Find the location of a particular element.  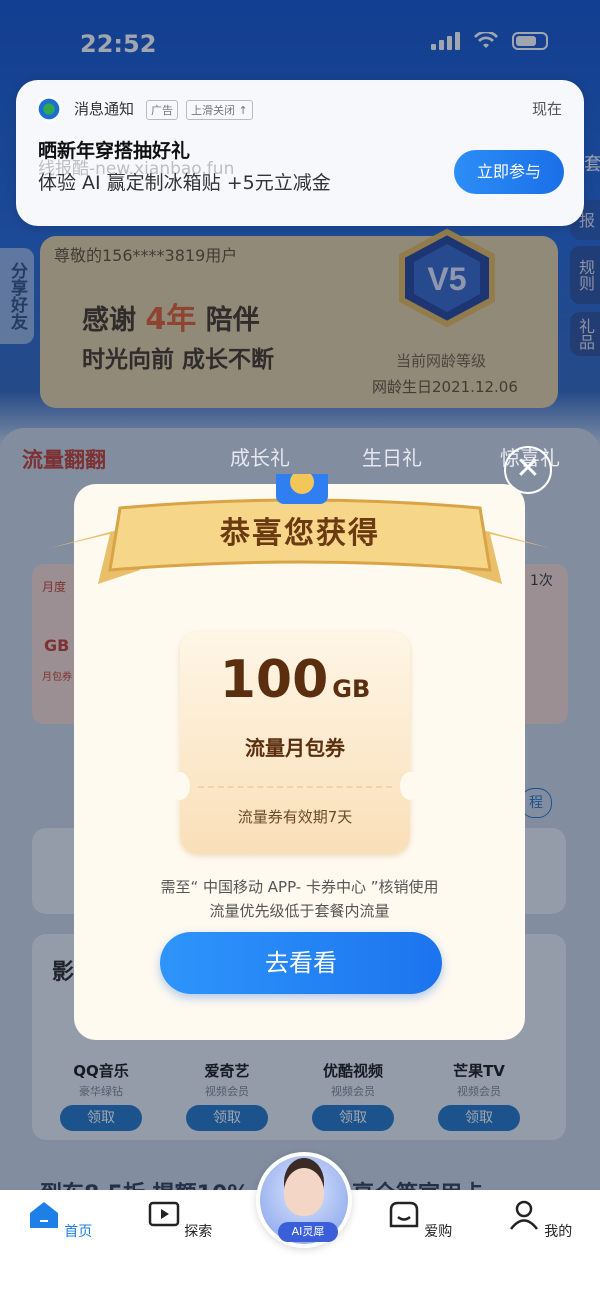

tab-home: 首页 is located at coordinates (60, 1220).